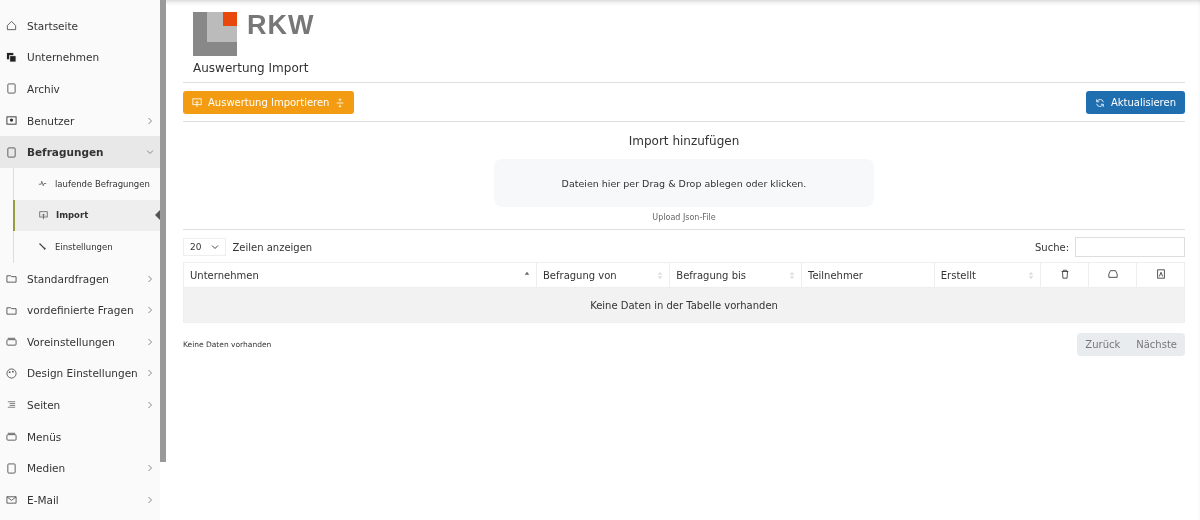  I want to click on sidebar-item: Archiv, so click(80, 89).